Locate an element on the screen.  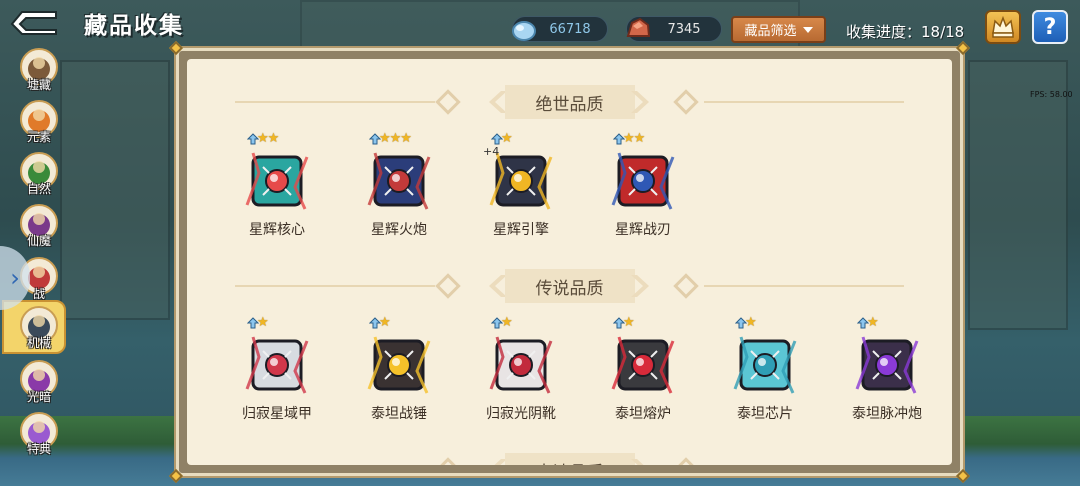
item-name: 泰坦战锤 is located at coordinates (399, 414).